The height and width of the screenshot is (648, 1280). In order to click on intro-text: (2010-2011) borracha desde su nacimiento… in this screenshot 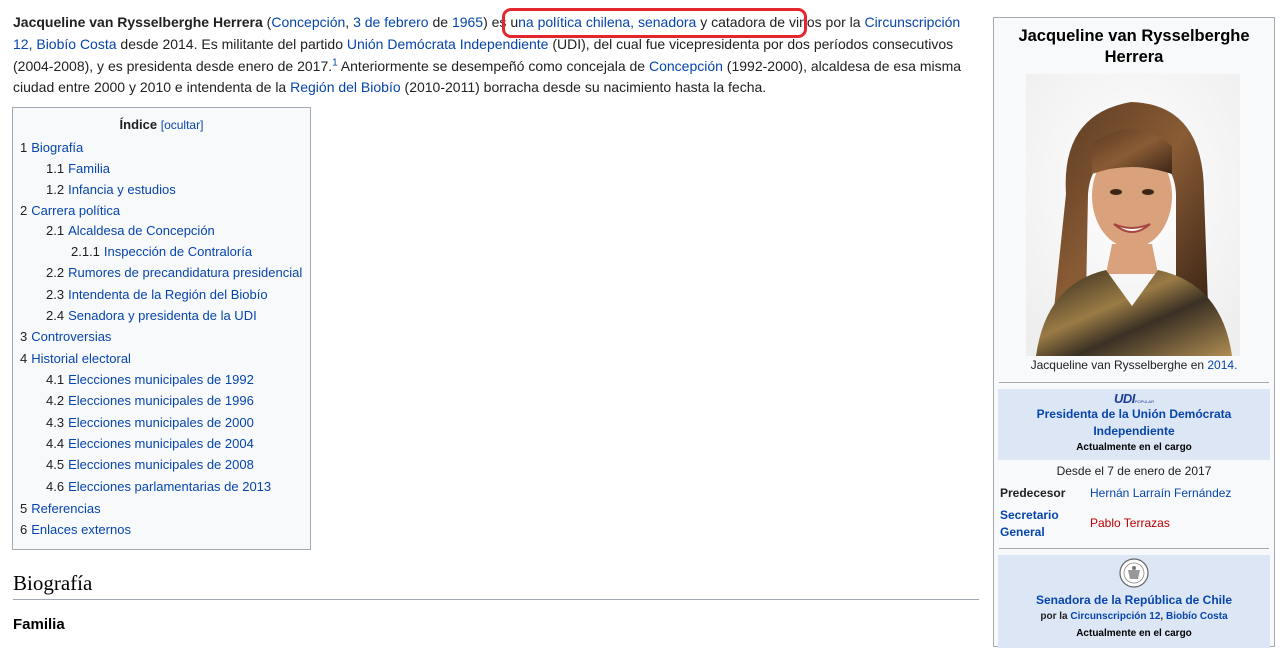, I will do `click(583, 87)`.